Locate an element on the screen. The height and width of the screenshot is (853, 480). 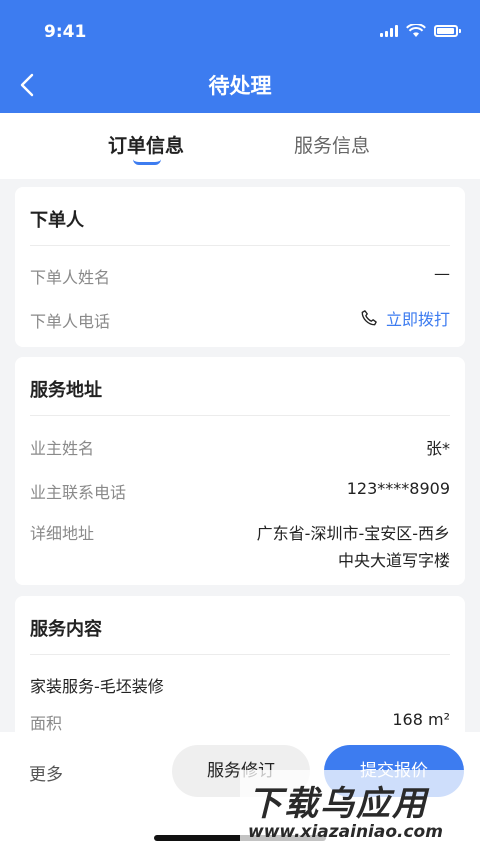
content-card-title: 服务内容 is located at coordinates (66, 629).